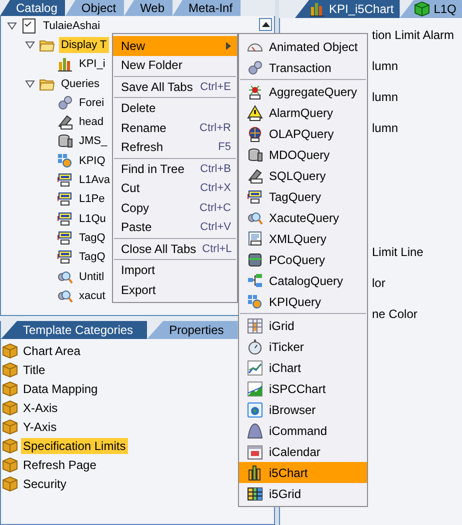  Describe the element at coordinates (303, 112) in the screenshot. I see `menu-item: AlarmQuery` at that location.